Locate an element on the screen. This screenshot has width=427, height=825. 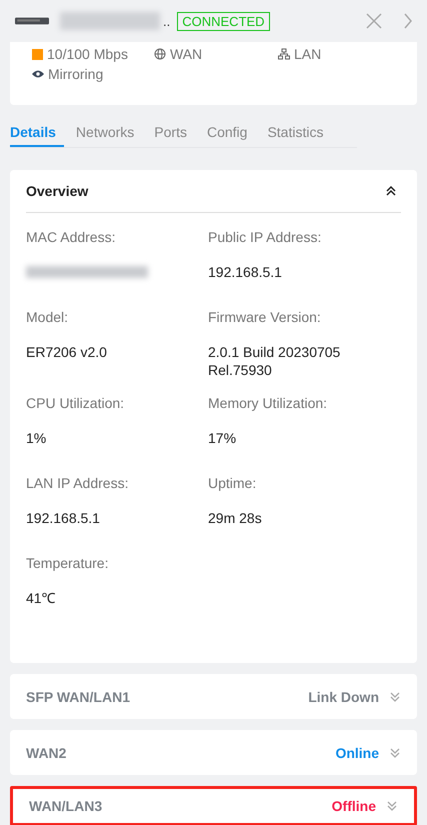
port-name: WAN/LAN3 is located at coordinates (65, 806).